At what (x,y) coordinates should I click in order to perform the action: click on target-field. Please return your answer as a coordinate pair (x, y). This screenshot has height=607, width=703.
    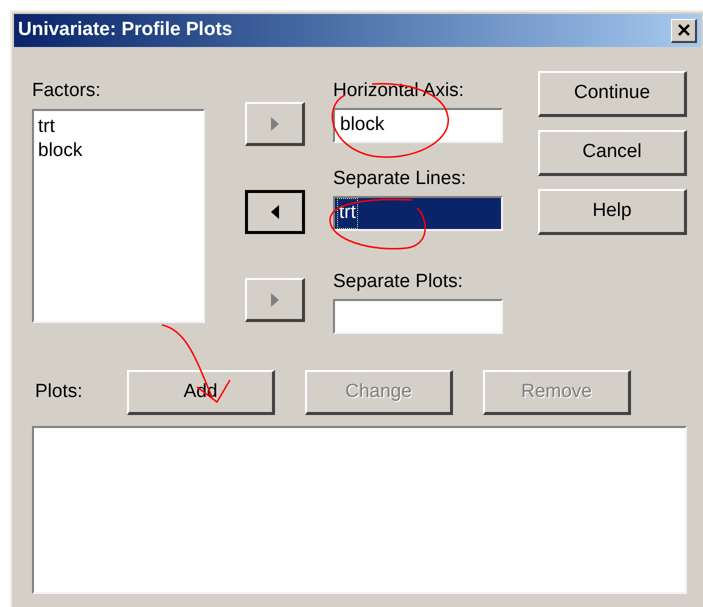
    Looking at the image, I should click on (418, 316).